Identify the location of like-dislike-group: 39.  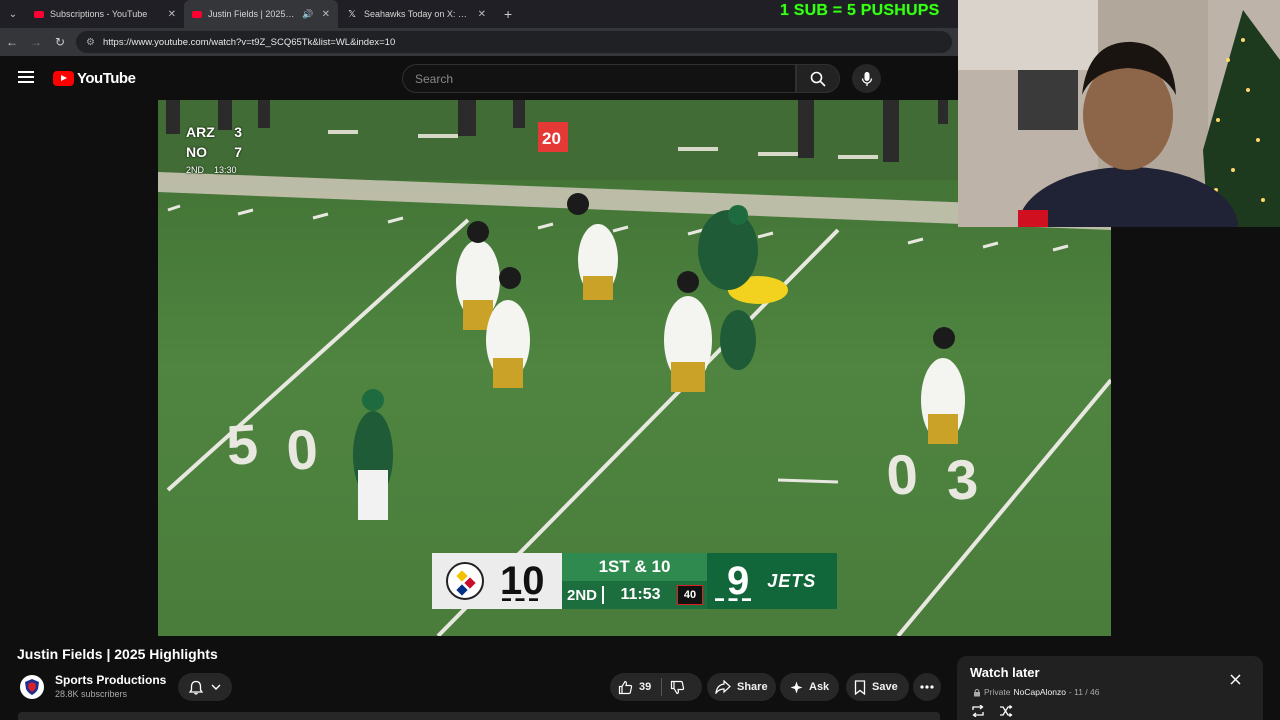
(656, 687).